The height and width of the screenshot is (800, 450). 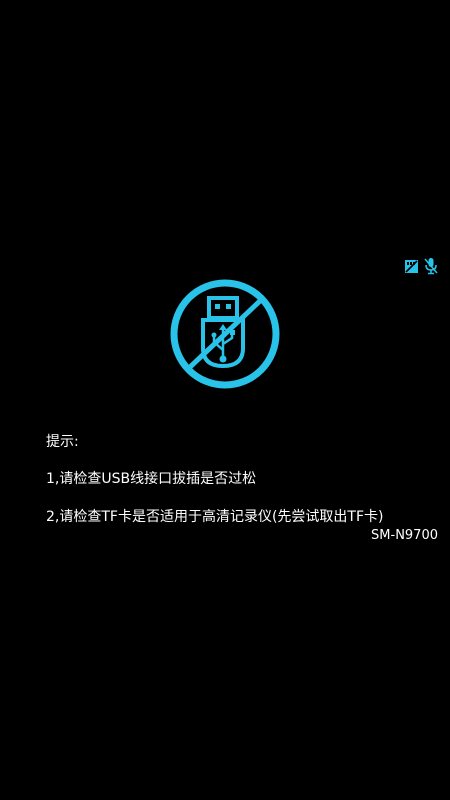 I want to click on status-icons, so click(x=422, y=266).